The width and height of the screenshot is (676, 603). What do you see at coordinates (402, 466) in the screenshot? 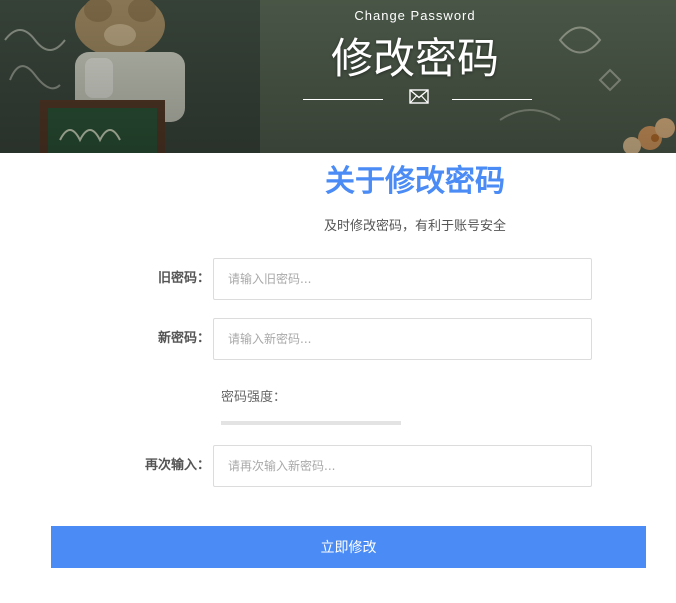
I see `confirm-password-input` at bounding box center [402, 466].